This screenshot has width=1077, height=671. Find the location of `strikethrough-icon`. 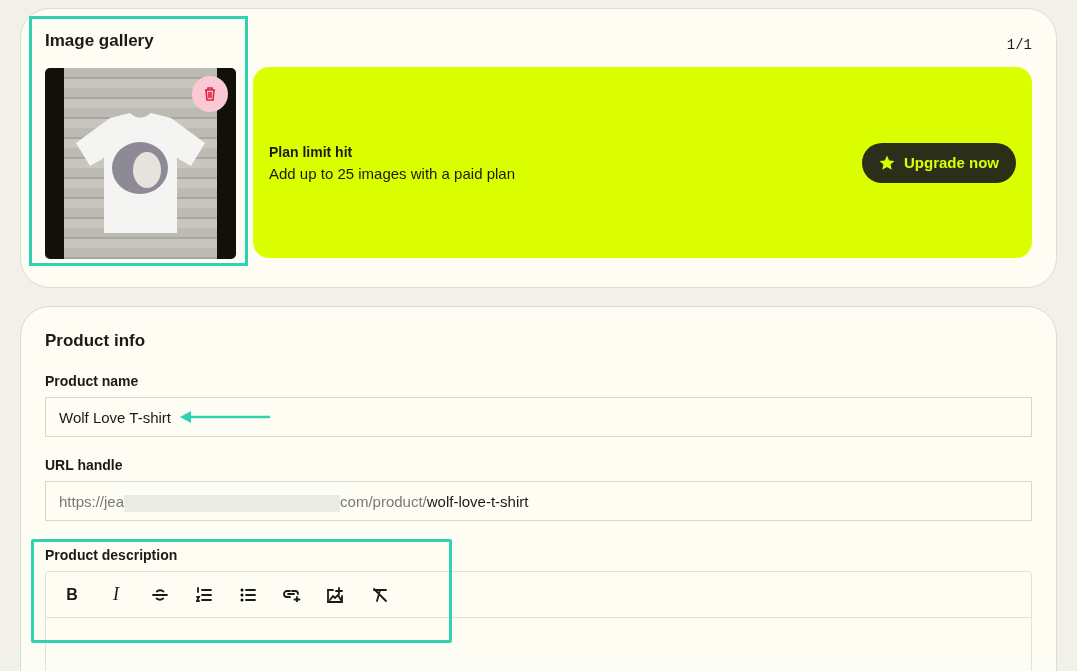

strikethrough-icon is located at coordinates (160, 594).